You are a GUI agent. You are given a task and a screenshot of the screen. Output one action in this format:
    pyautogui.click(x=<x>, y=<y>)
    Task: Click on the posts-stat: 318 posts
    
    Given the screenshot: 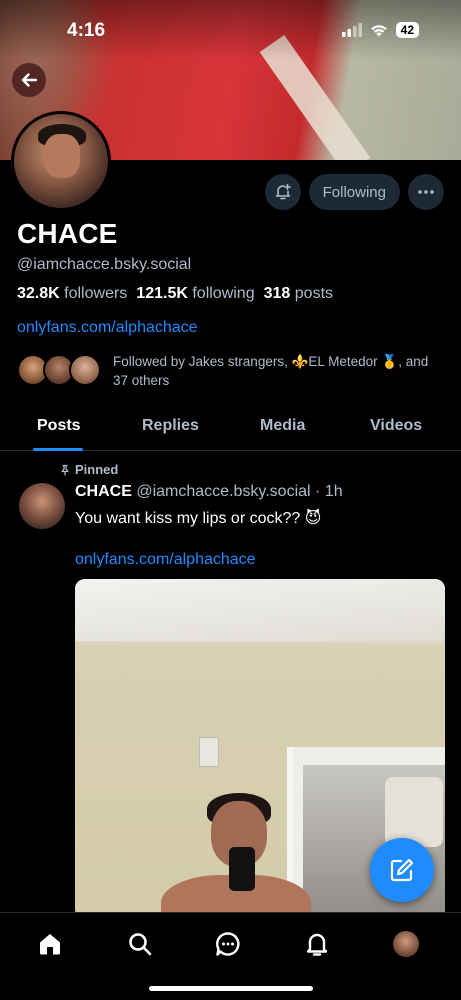 What is the action you would take?
    pyautogui.click(x=298, y=293)
    